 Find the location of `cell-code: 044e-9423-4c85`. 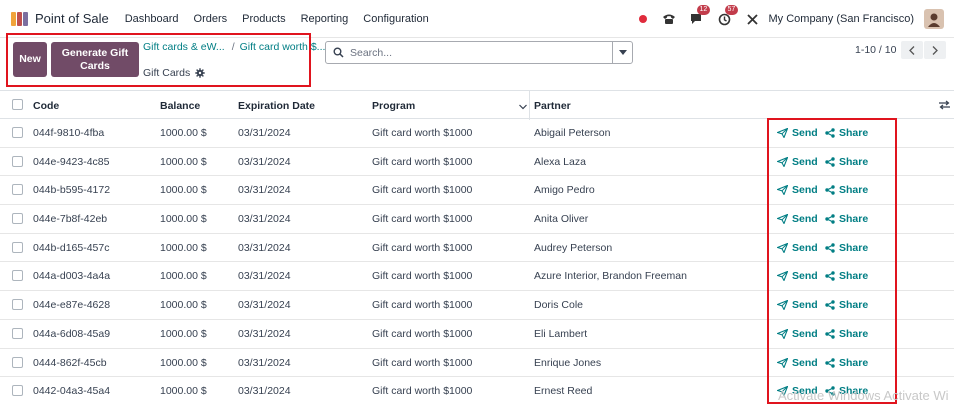

cell-code: 044e-9423-4c85 is located at coordinates (71, 161).